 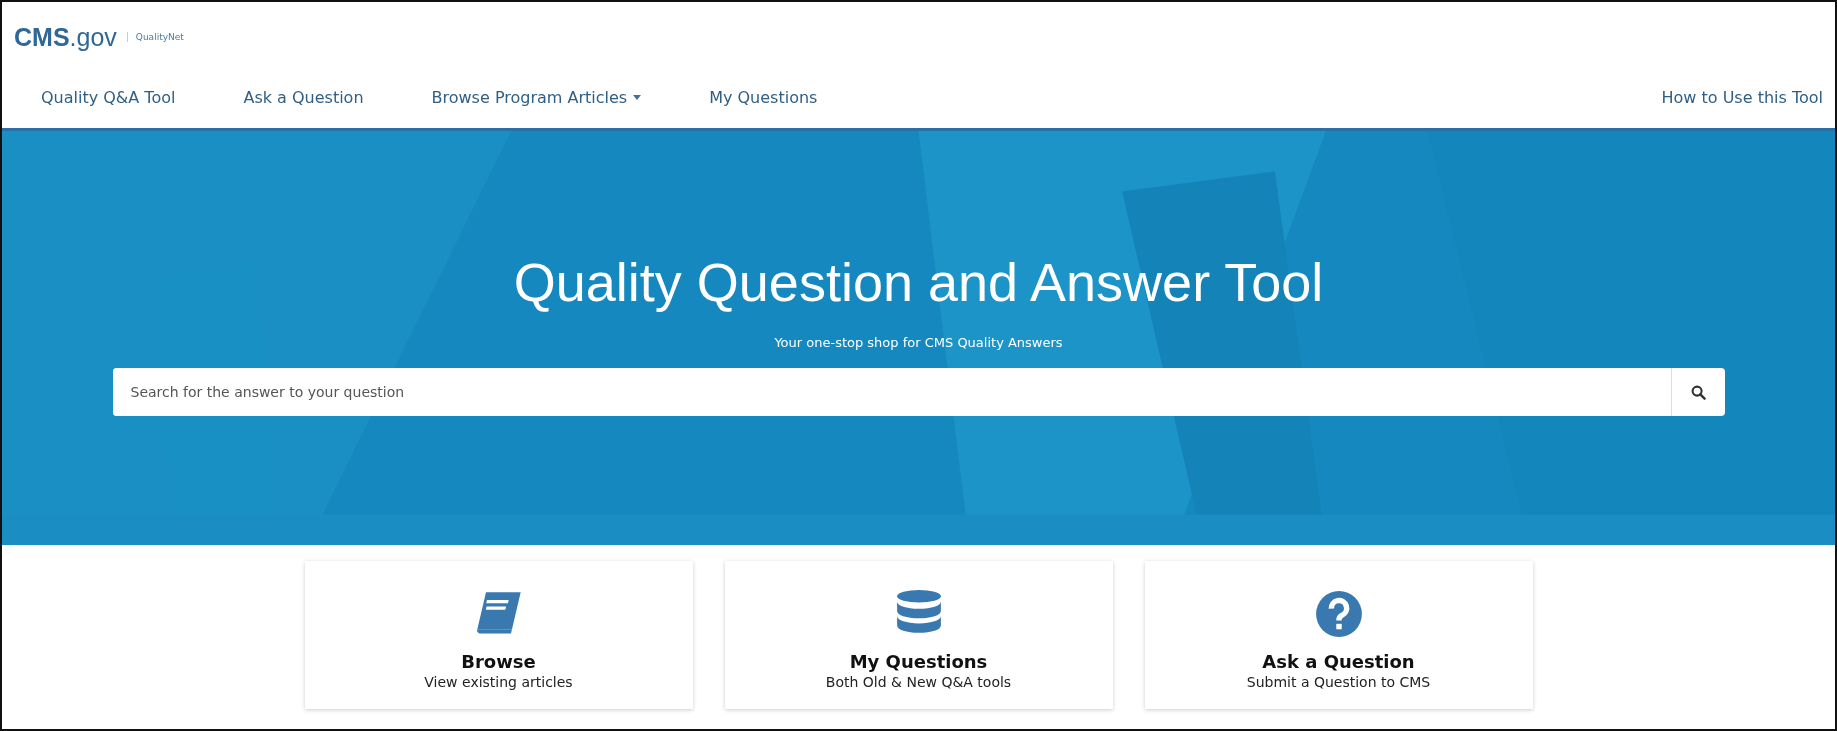 I want to click on nav-link: Ask a Question, so click(x=303, y=97).